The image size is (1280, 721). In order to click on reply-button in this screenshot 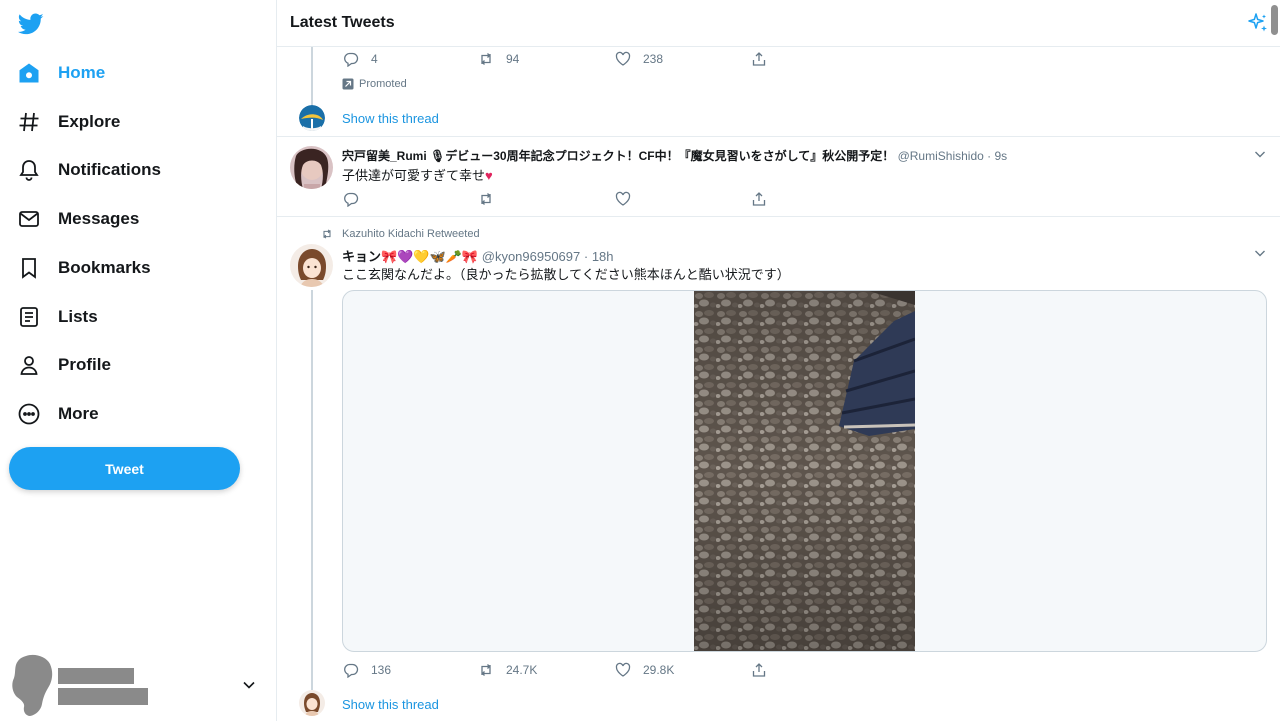, I will do `click(351, 199)`.